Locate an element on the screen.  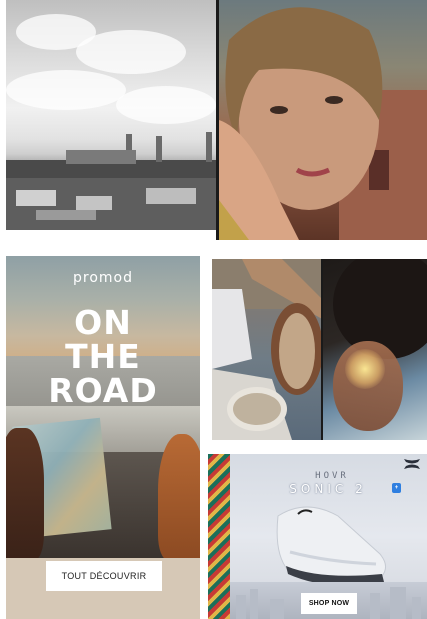
promod-cta-button: TOUT DÉCOUVRIR is located at coordinates (104, 576).